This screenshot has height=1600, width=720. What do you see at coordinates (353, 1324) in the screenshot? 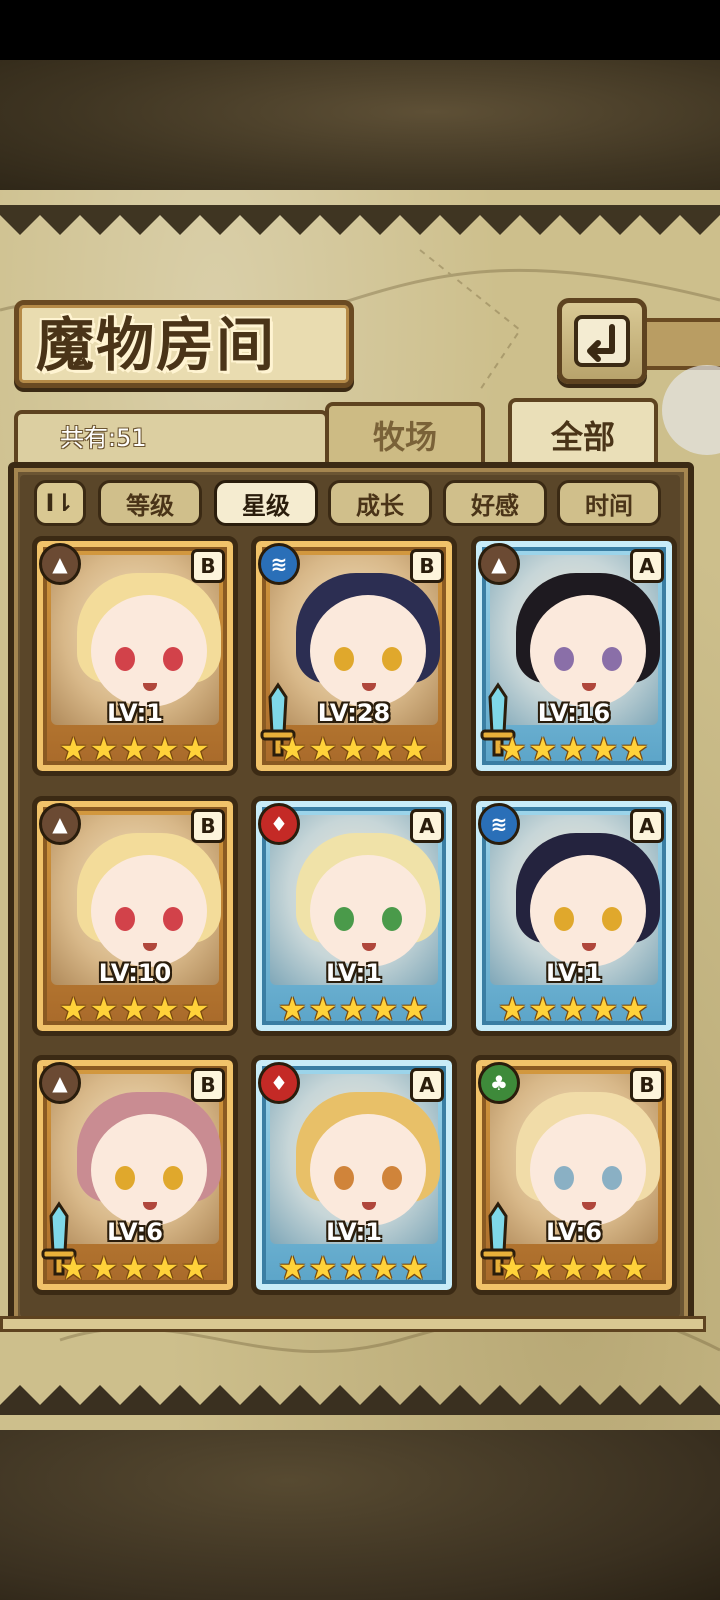
I see `panel-bottom-rail` at bounding box center [353, 1324].